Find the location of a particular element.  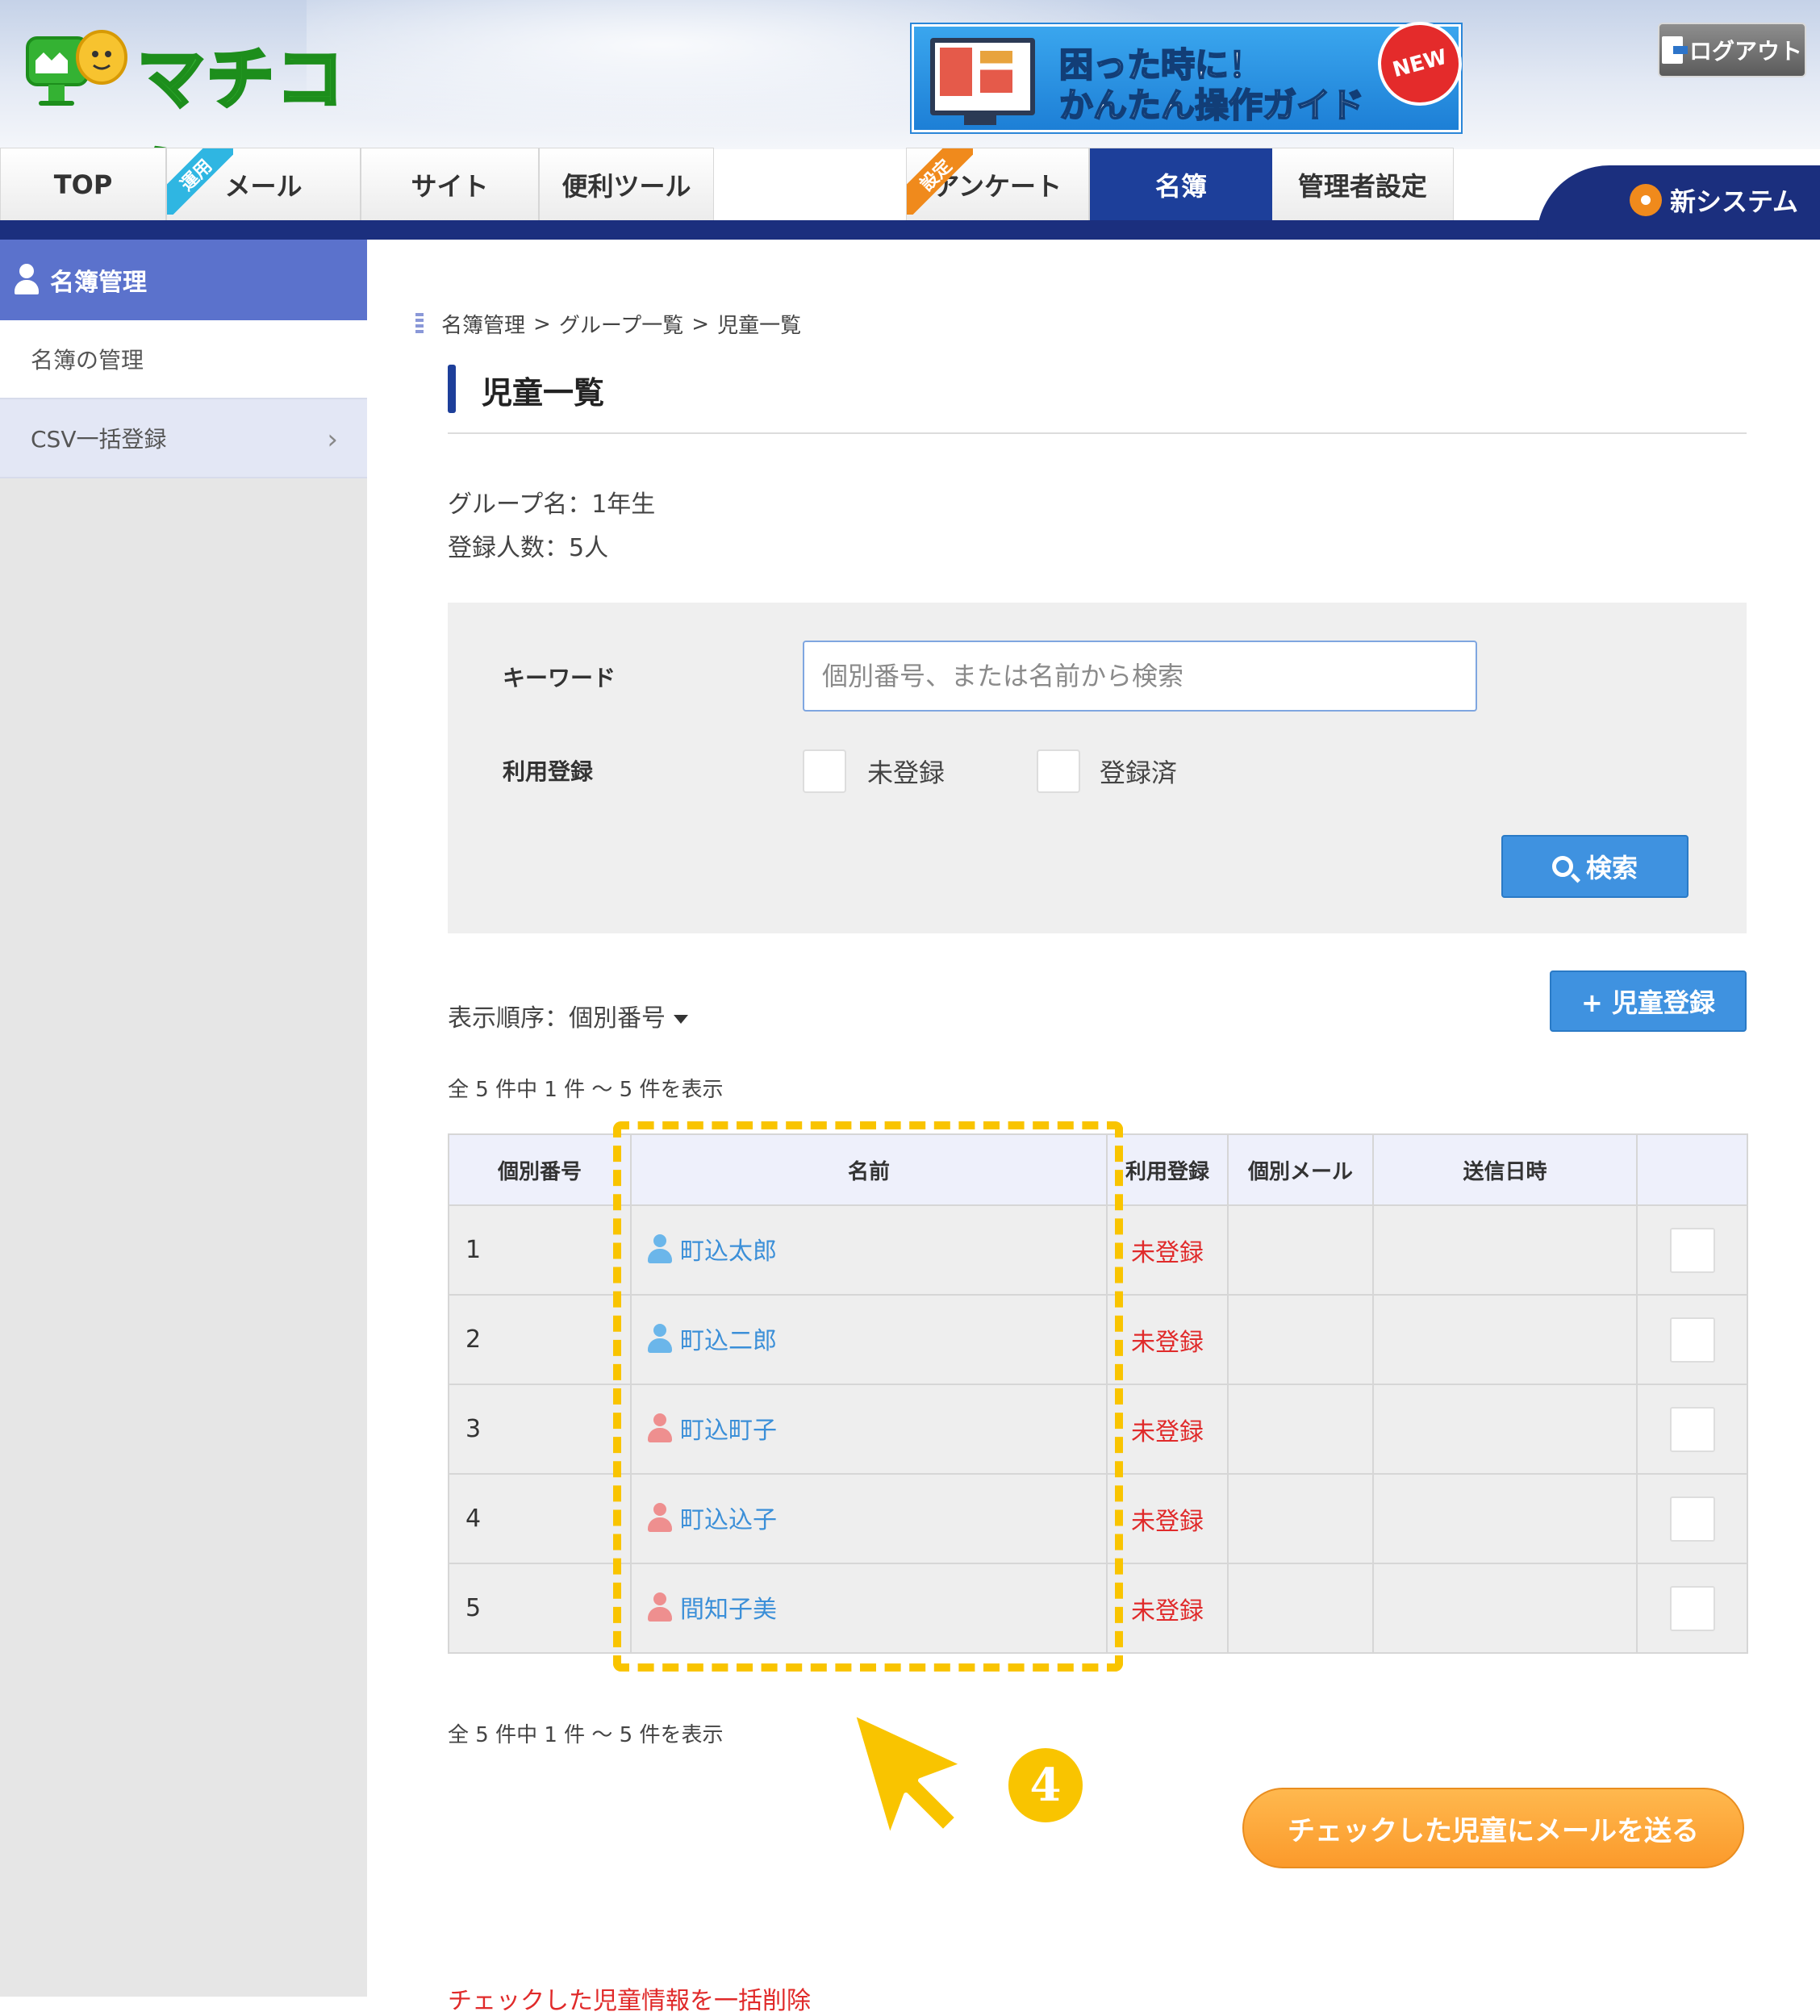

keyword-label: キーワード is located at coordinates (559, 678).